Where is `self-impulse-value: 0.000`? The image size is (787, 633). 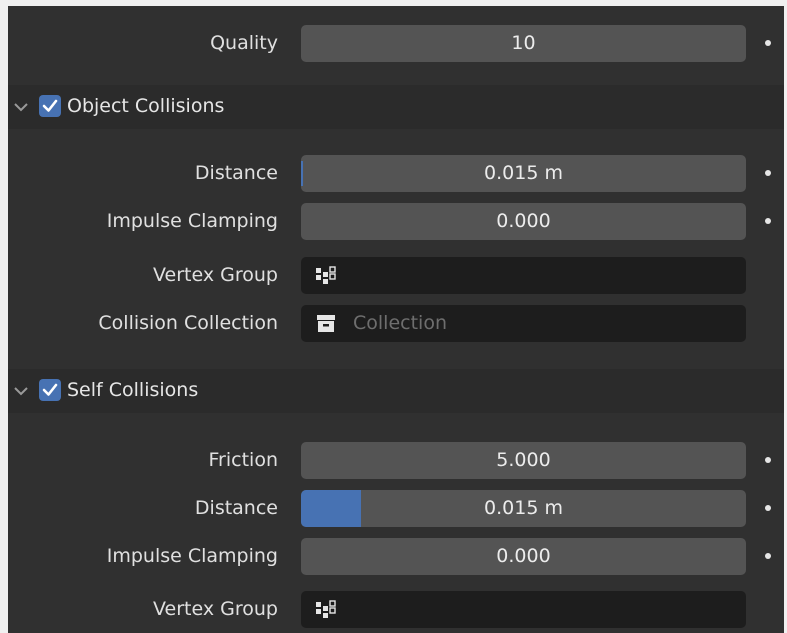 self-impulse-value: 0.000 is located at coordinates (523, 556).